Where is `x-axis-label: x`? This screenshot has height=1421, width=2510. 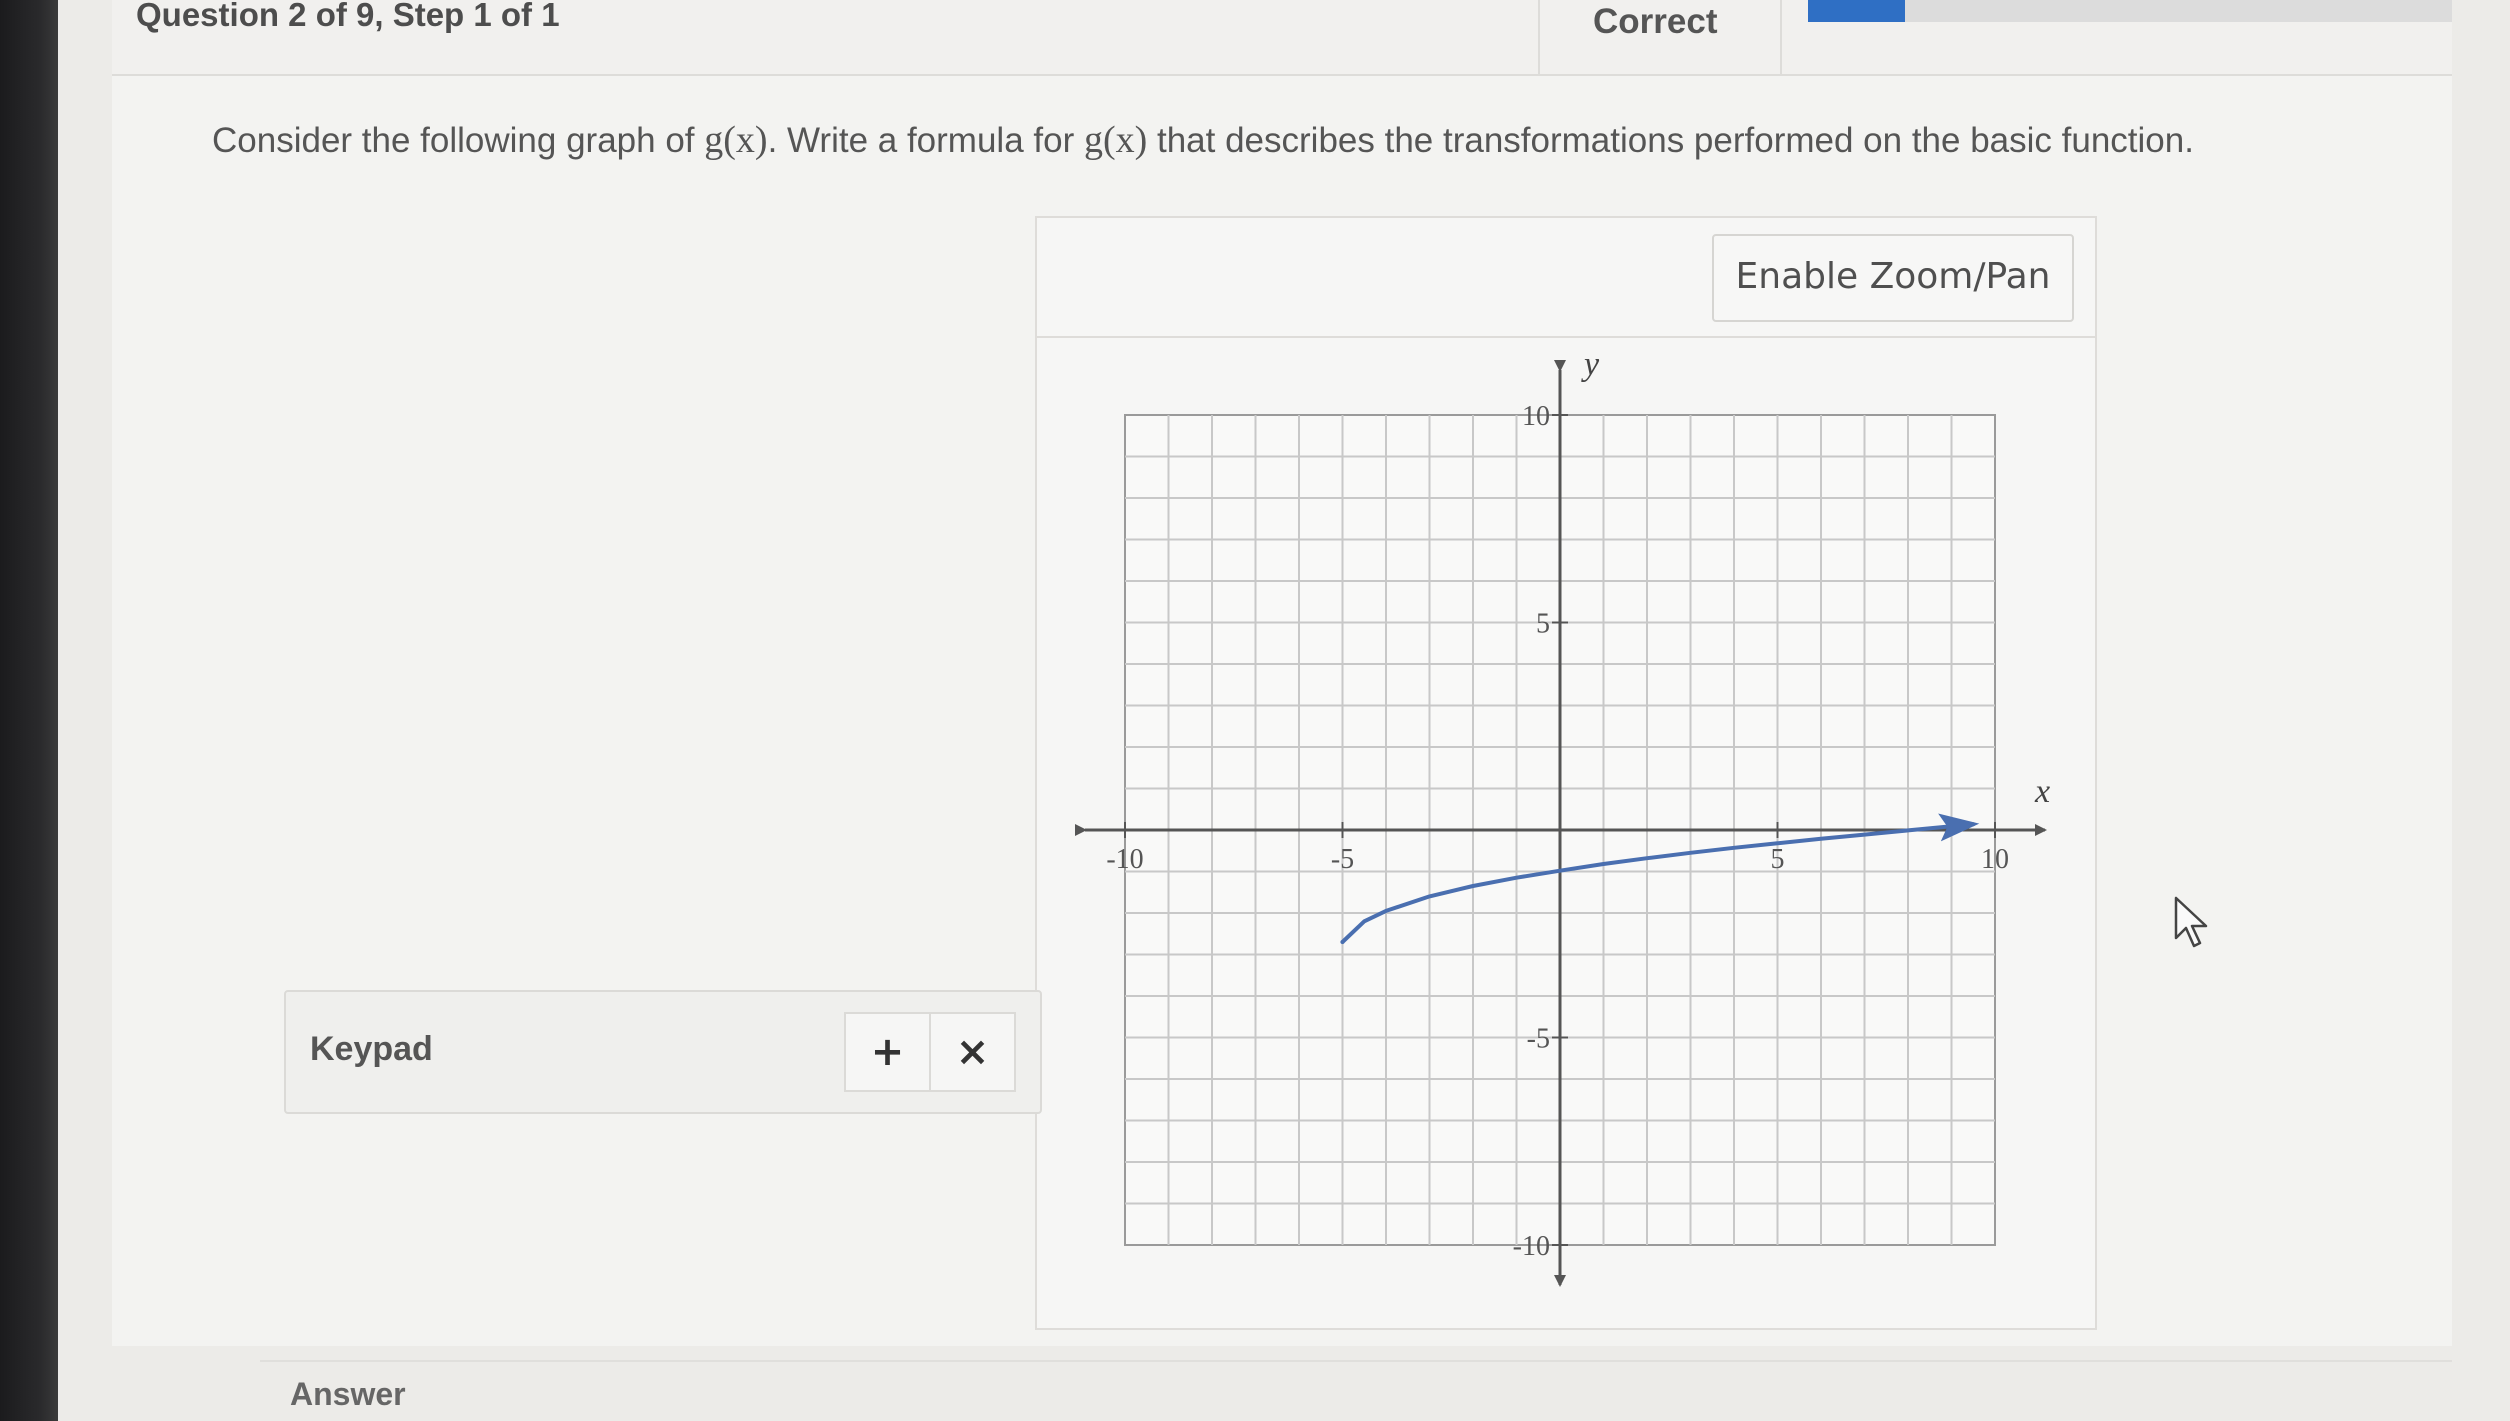
x-axis-label: x is located at coordinates (2042, 791).